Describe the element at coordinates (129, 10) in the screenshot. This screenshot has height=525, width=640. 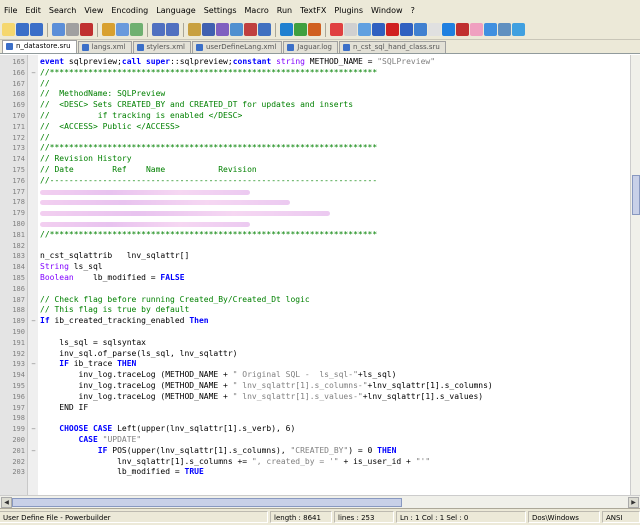
I see `menu-encoding: Encoding` at that location.